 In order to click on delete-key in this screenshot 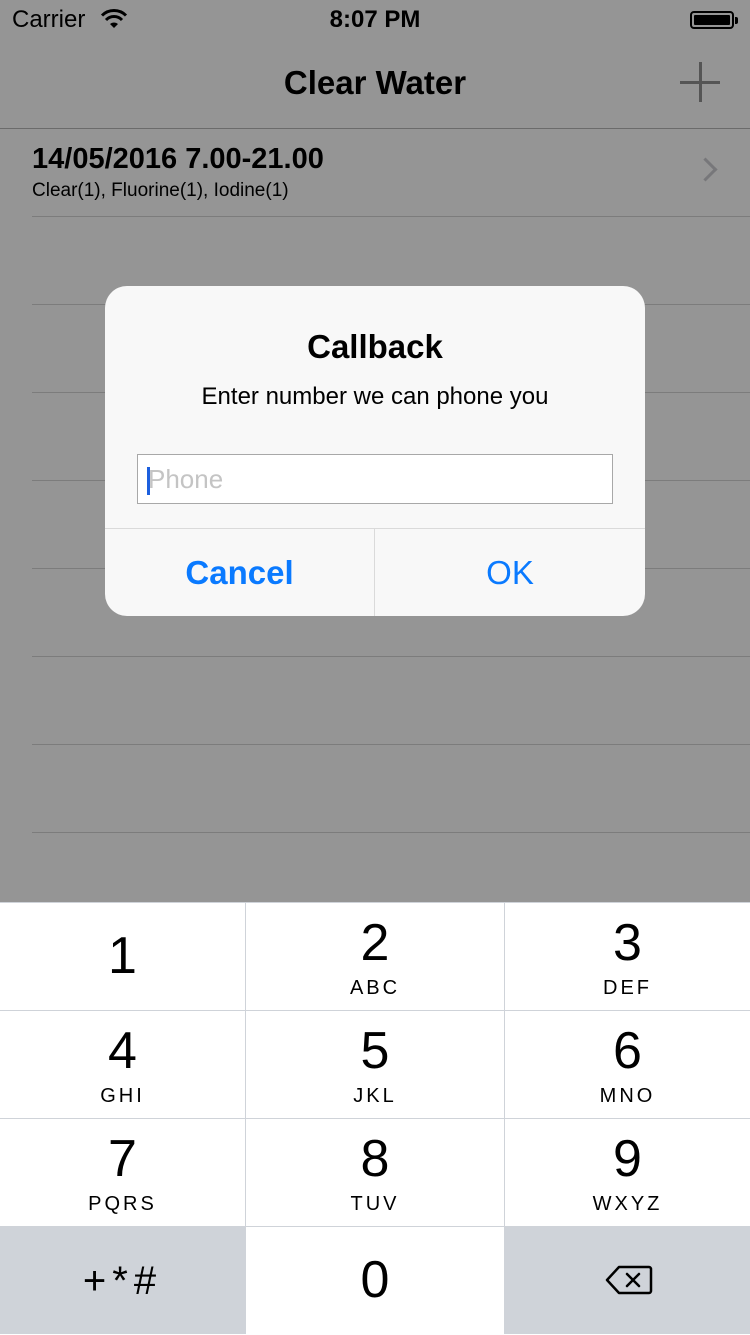, I will do `click(627, 1280)`.